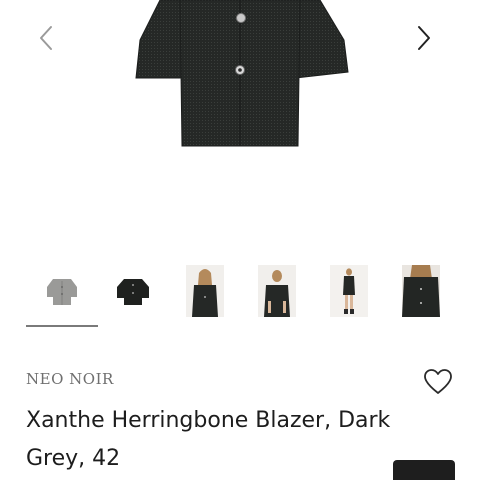 The image size is (480, 480). What do you see at coordinates (240, 297) in the screenshot?
I see `thumbnail-strip` at bounding box center [240, 297].